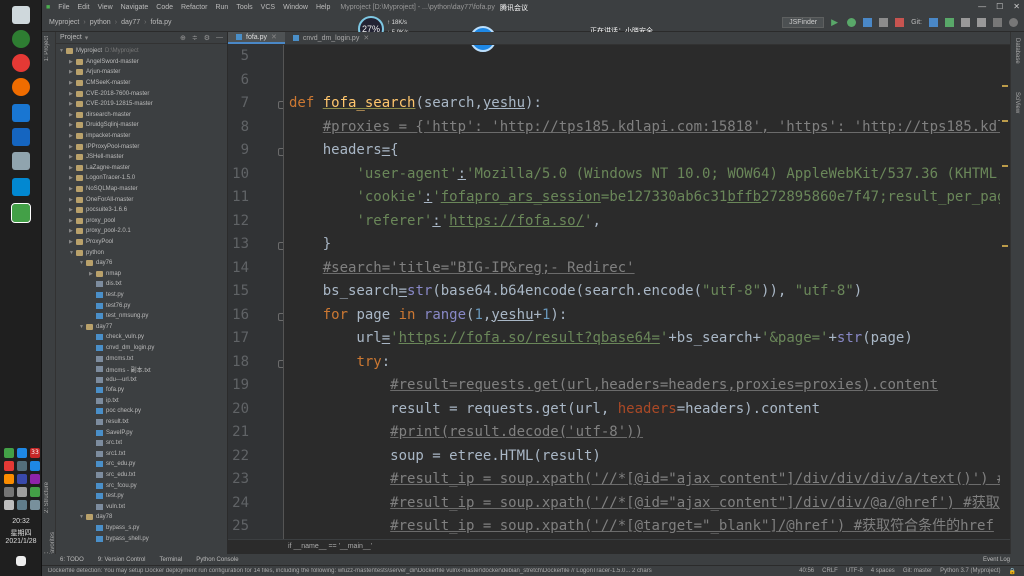  Describe the element at coordinates (141, 517) in the screenshot. I see `tree-node: ▼ day78` at that location.